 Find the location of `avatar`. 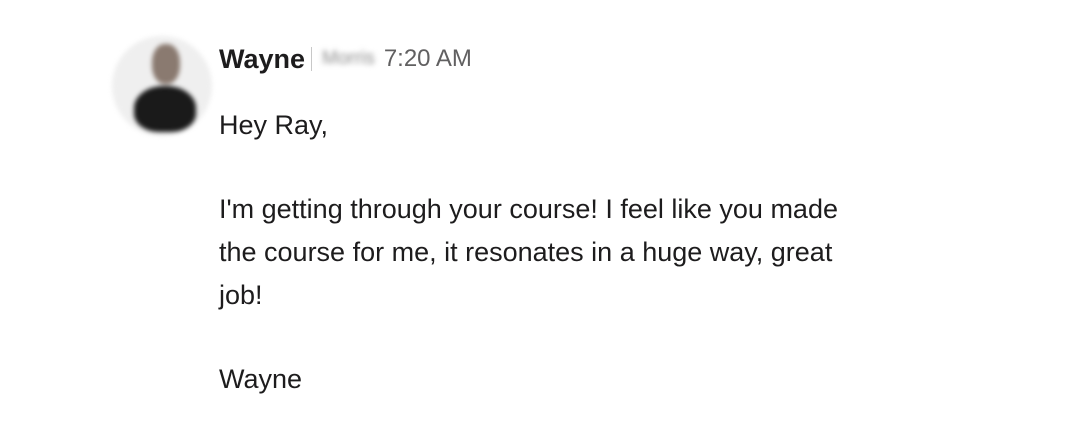

avatar is located at coordinates (162, 86).